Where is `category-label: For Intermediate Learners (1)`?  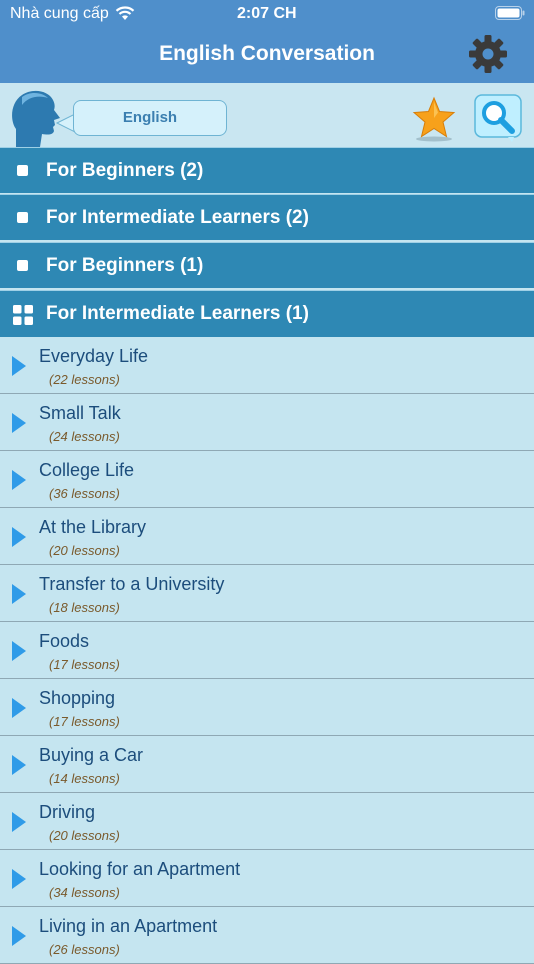 category-label: For Intermediate Learners (1) is located at coordinates (177, 313).